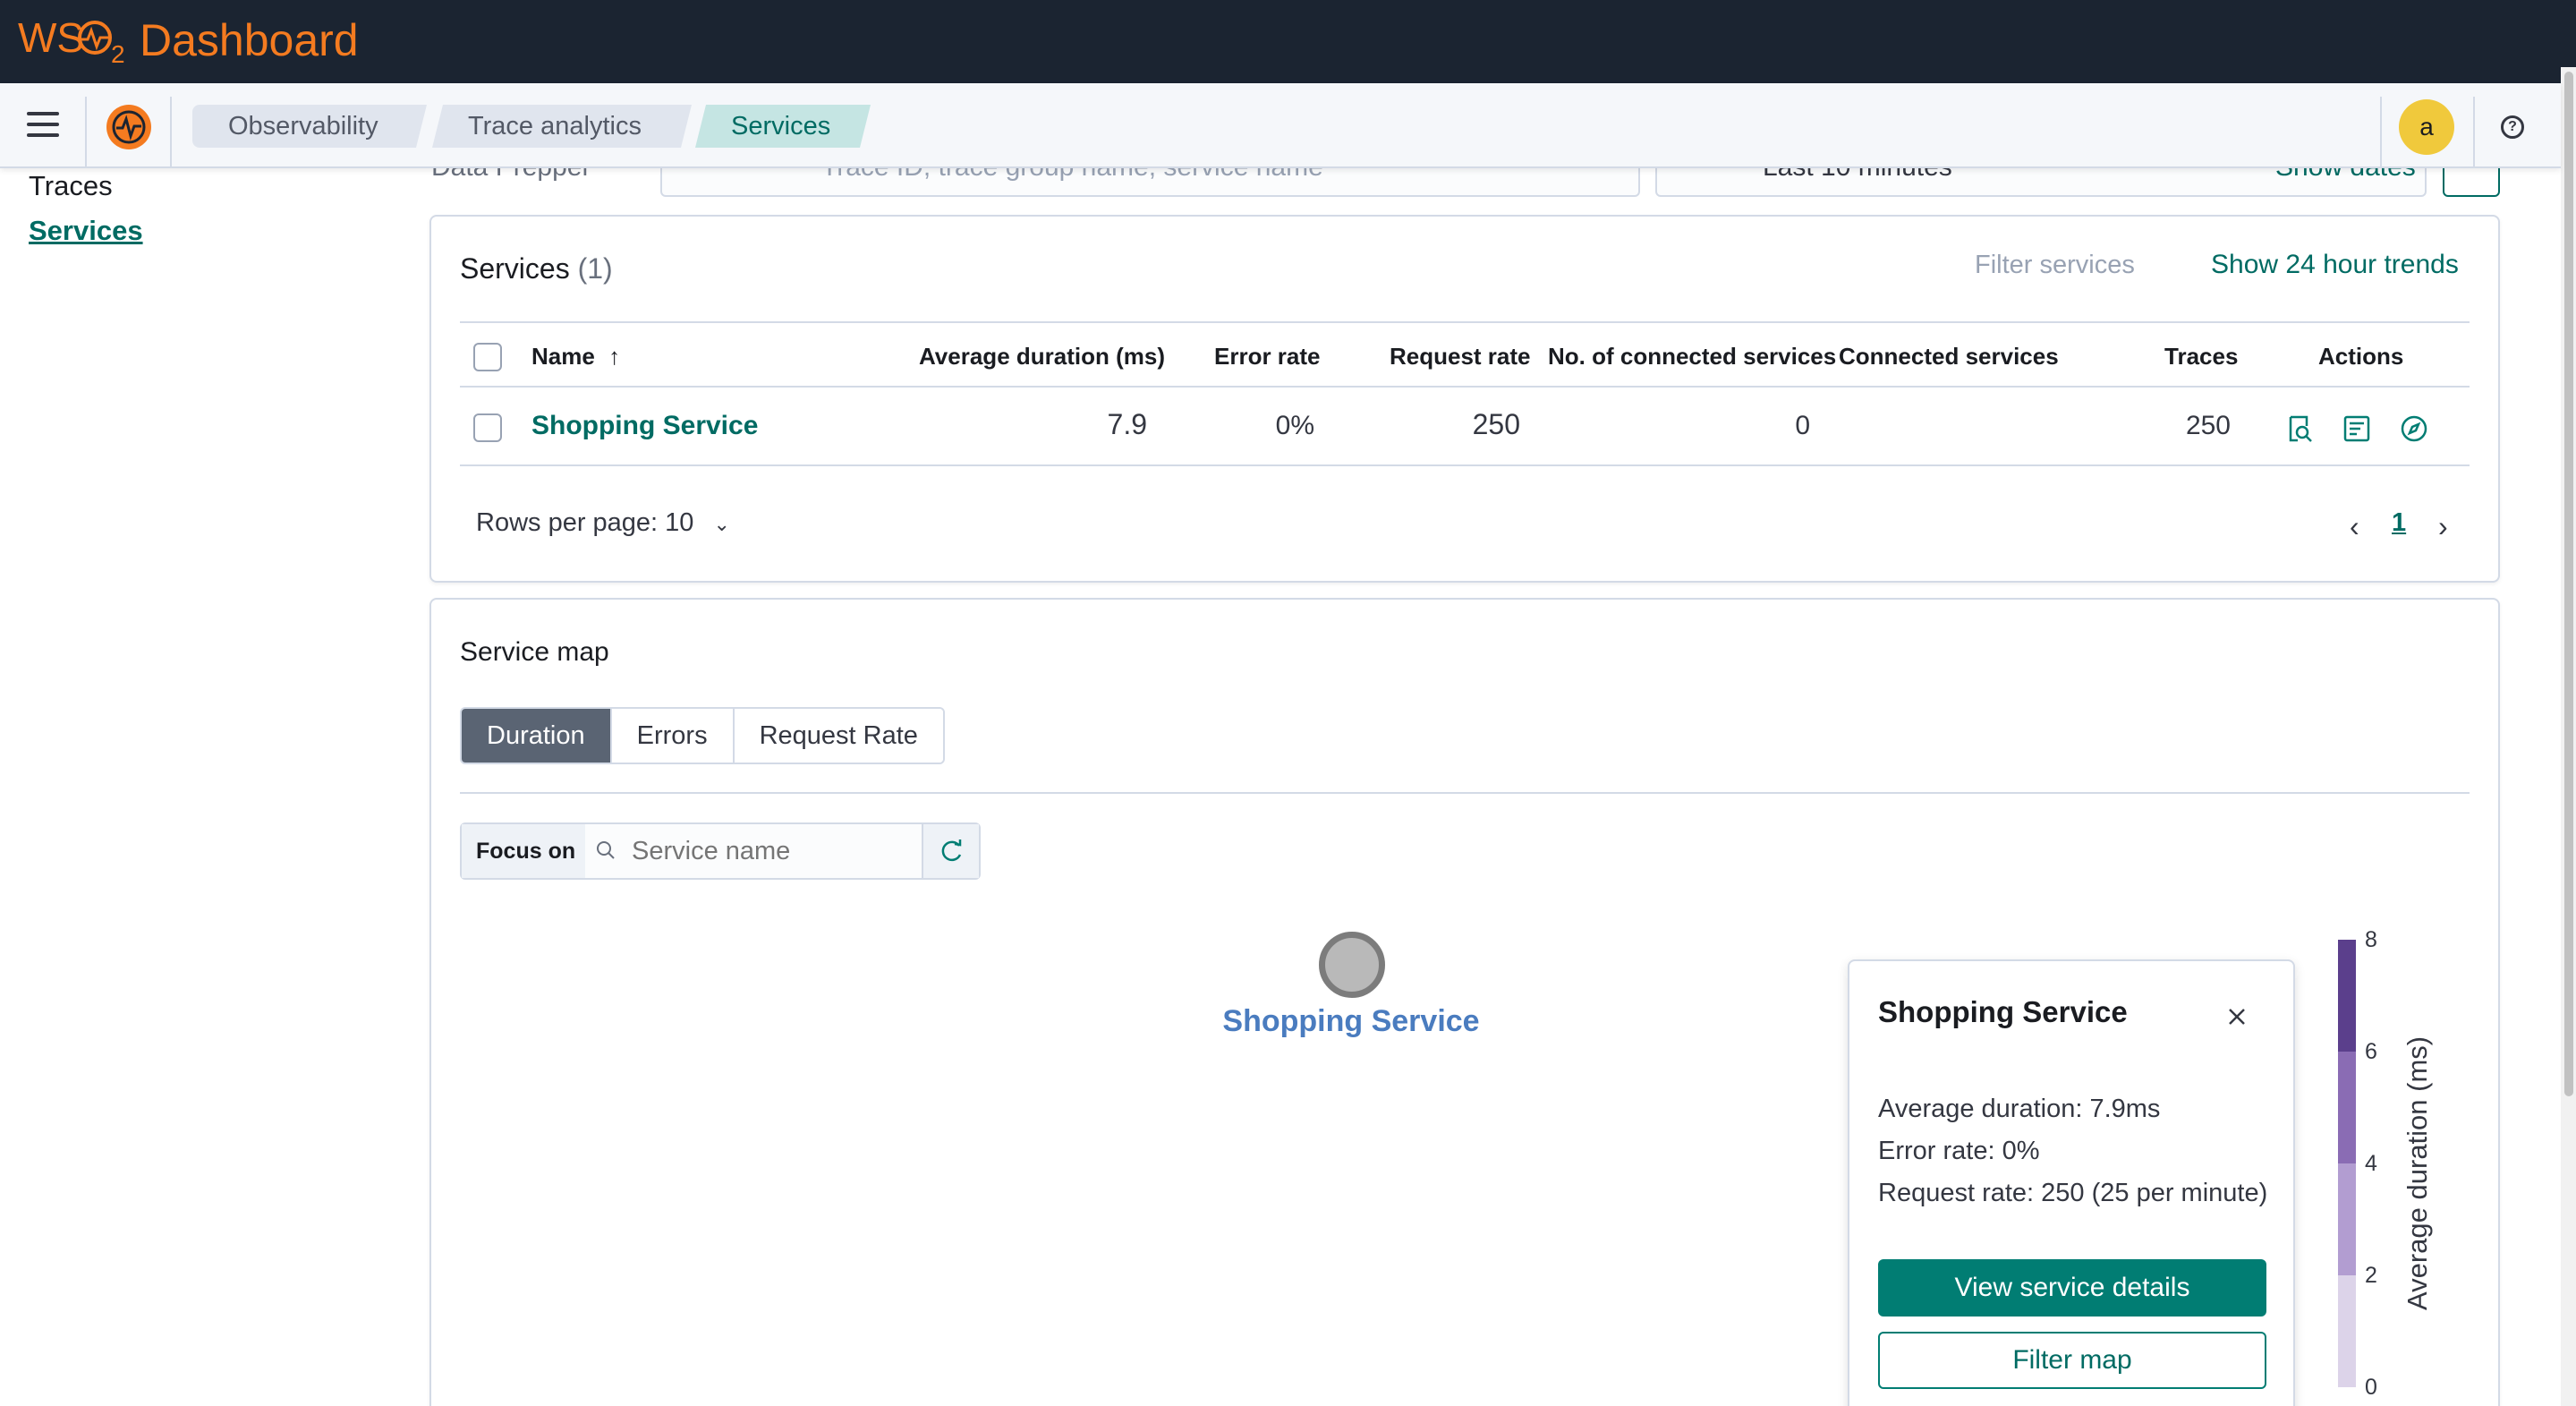 The width and height of the screenshot is (2576, 1406). What do you see at coordinates (118, 53) in the screenshot?
I see `svg-text: 2` at bounding box center [118, 53].